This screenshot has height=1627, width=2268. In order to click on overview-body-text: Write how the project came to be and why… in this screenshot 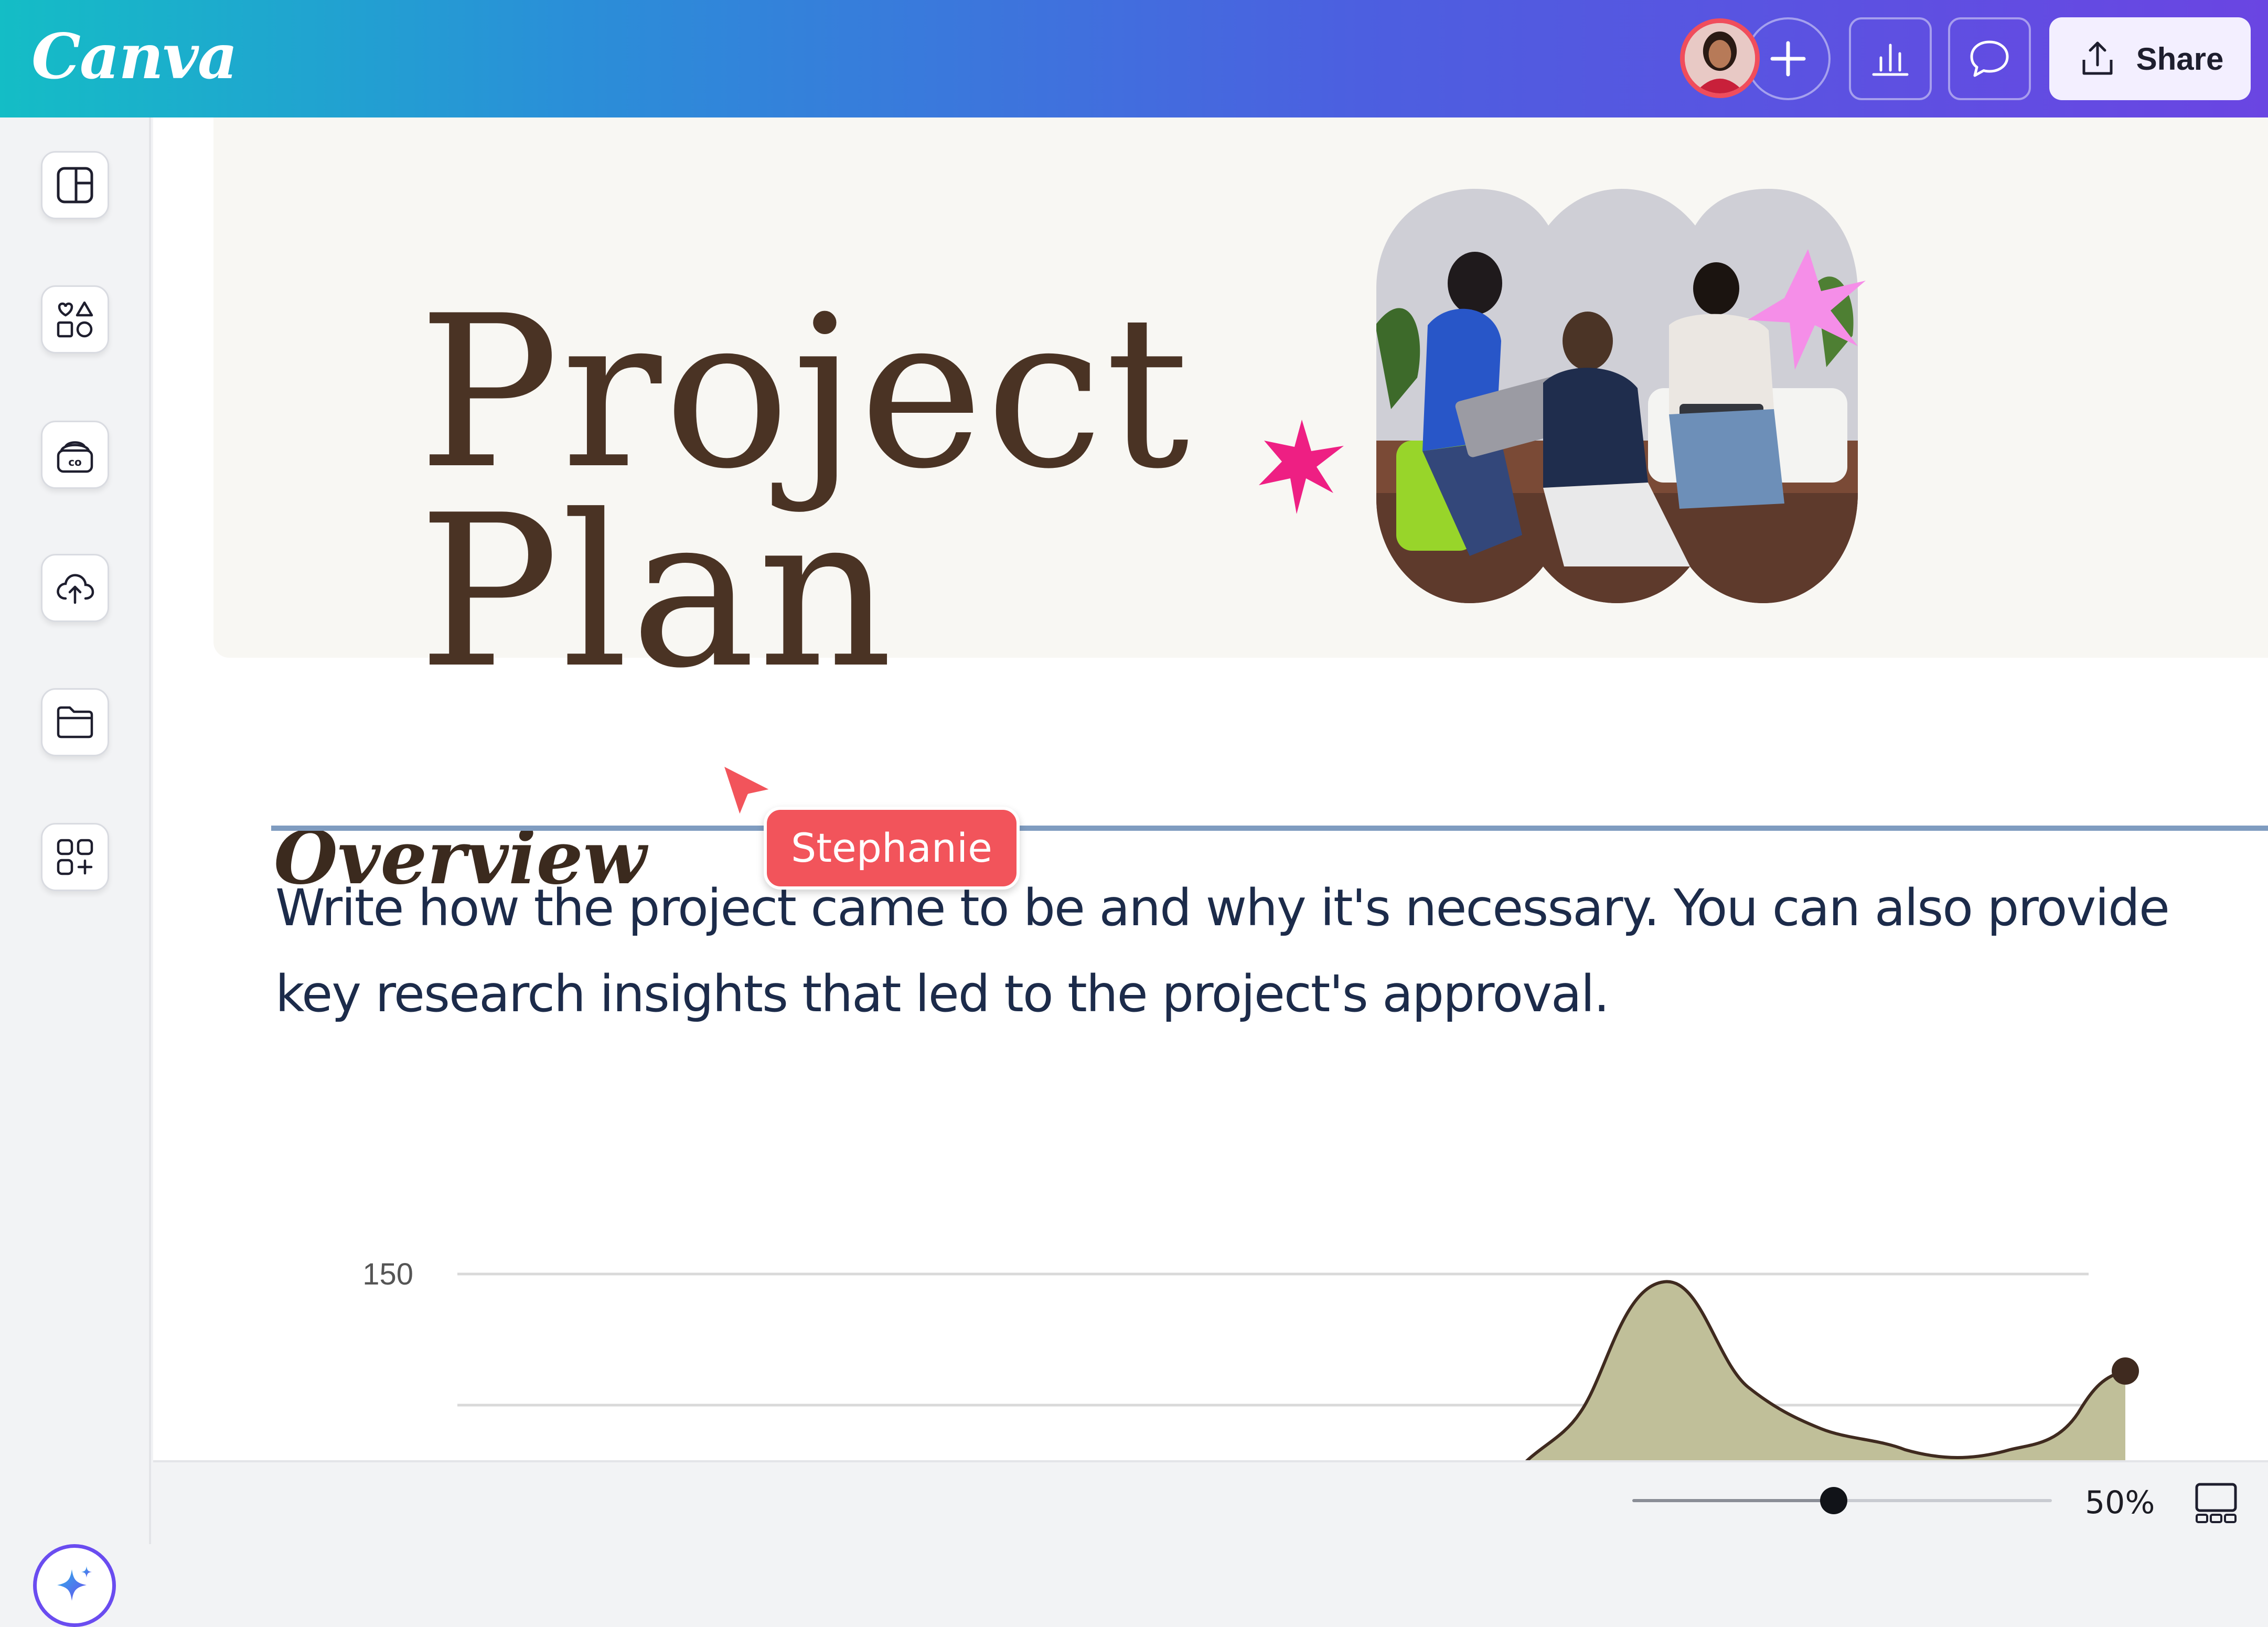, I will do `click(1271, 951)`.